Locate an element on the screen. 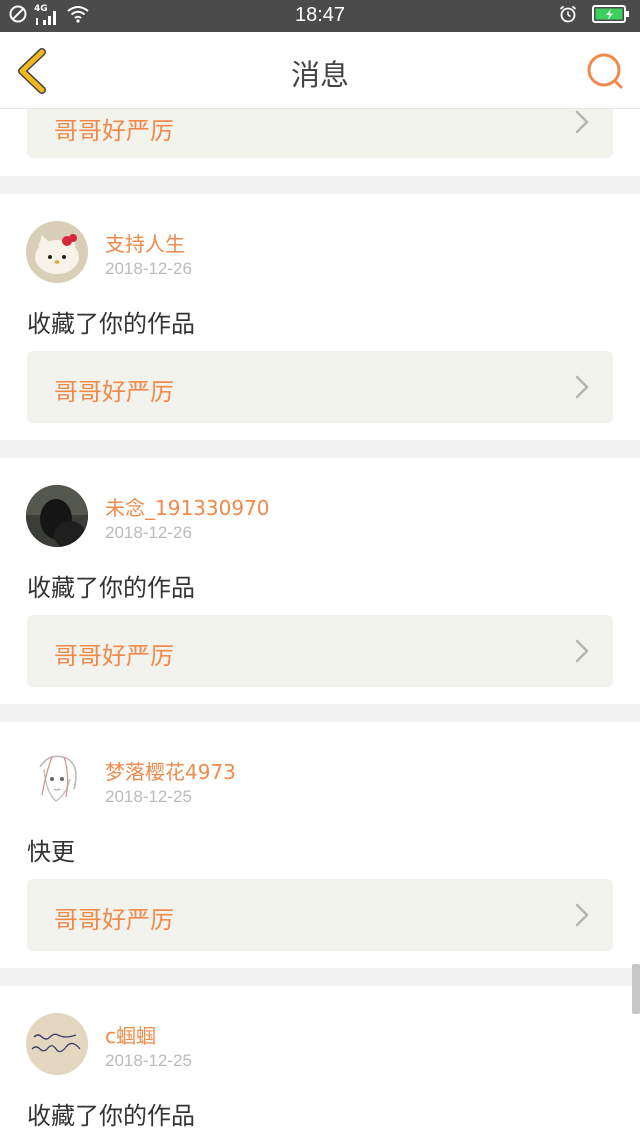 Image resolution: width=640 pixels, height=1138 pixels. list-item: c蝈蝈 2018-12-25 收藏了你的作品 is located at coordinates (320, 1062).